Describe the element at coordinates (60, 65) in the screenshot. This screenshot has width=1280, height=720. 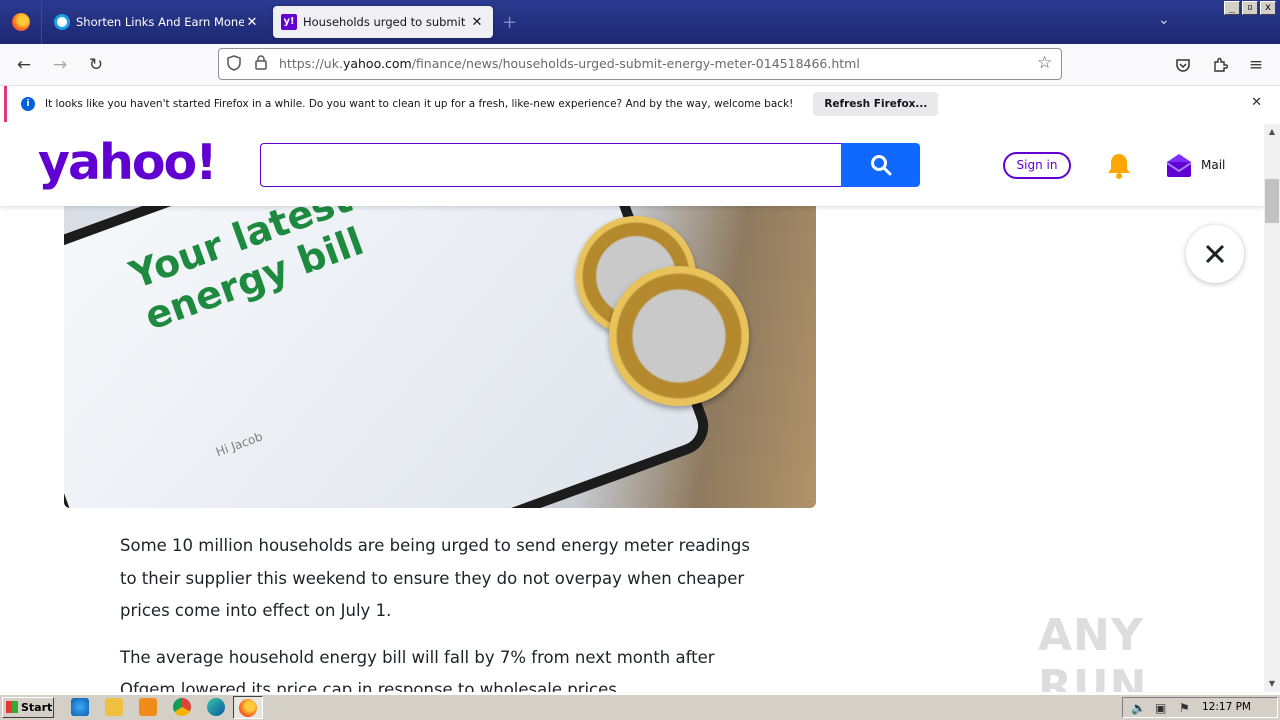
I see `forward-icon: →` at that location.